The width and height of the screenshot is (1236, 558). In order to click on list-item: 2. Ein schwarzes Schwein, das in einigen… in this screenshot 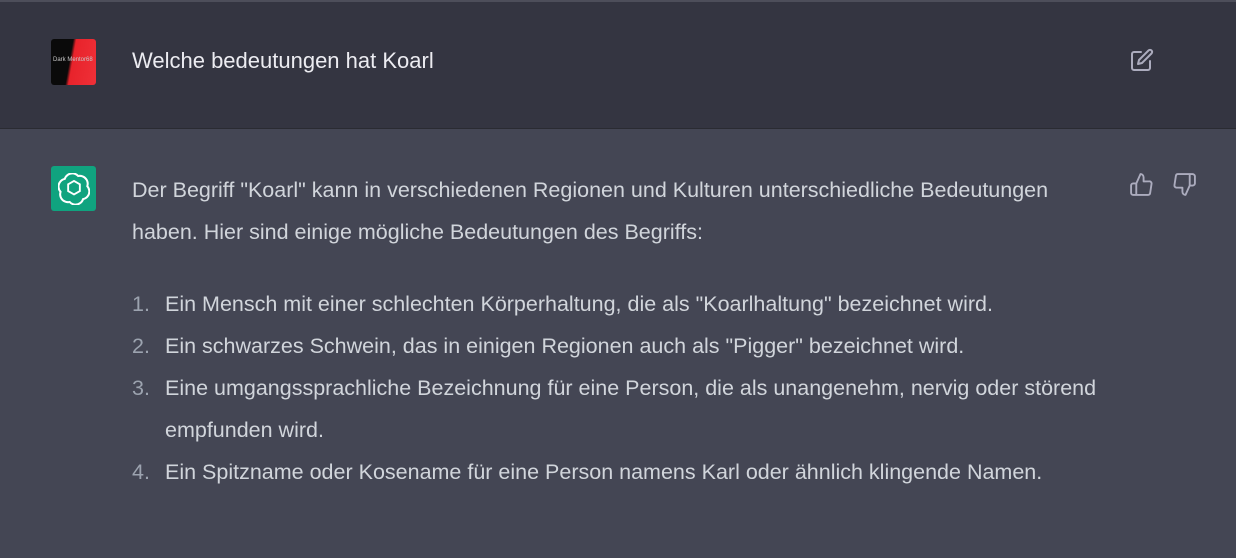, I will do `click(622, 346)`.